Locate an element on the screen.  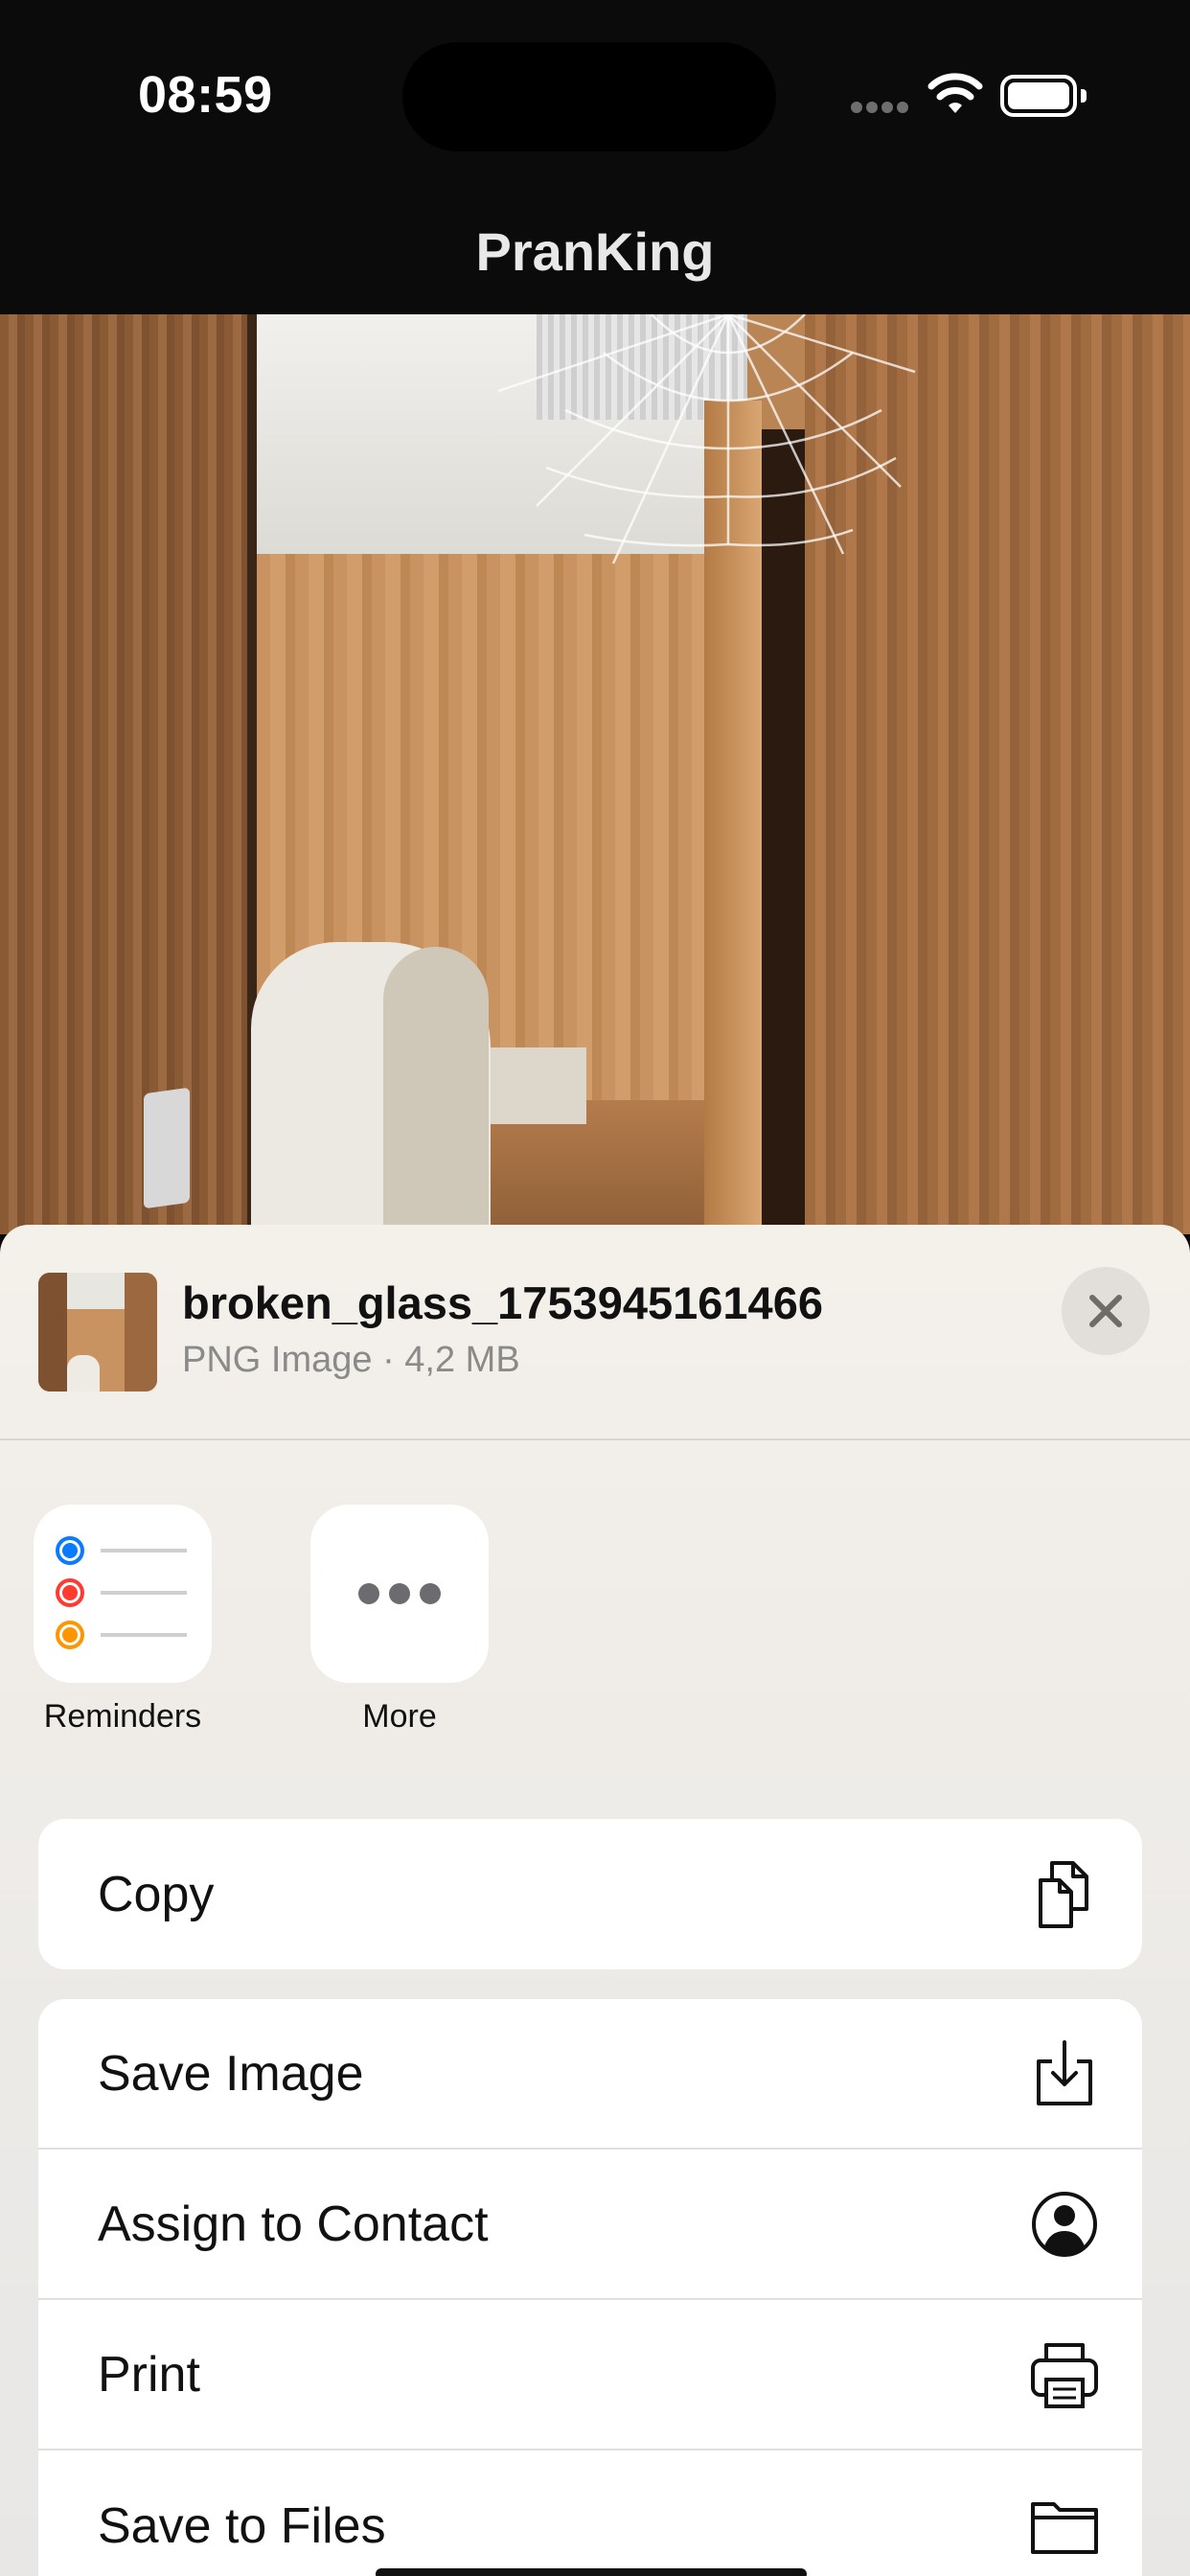
app-reminders: Reminders is located at coordinates (123, 1621).